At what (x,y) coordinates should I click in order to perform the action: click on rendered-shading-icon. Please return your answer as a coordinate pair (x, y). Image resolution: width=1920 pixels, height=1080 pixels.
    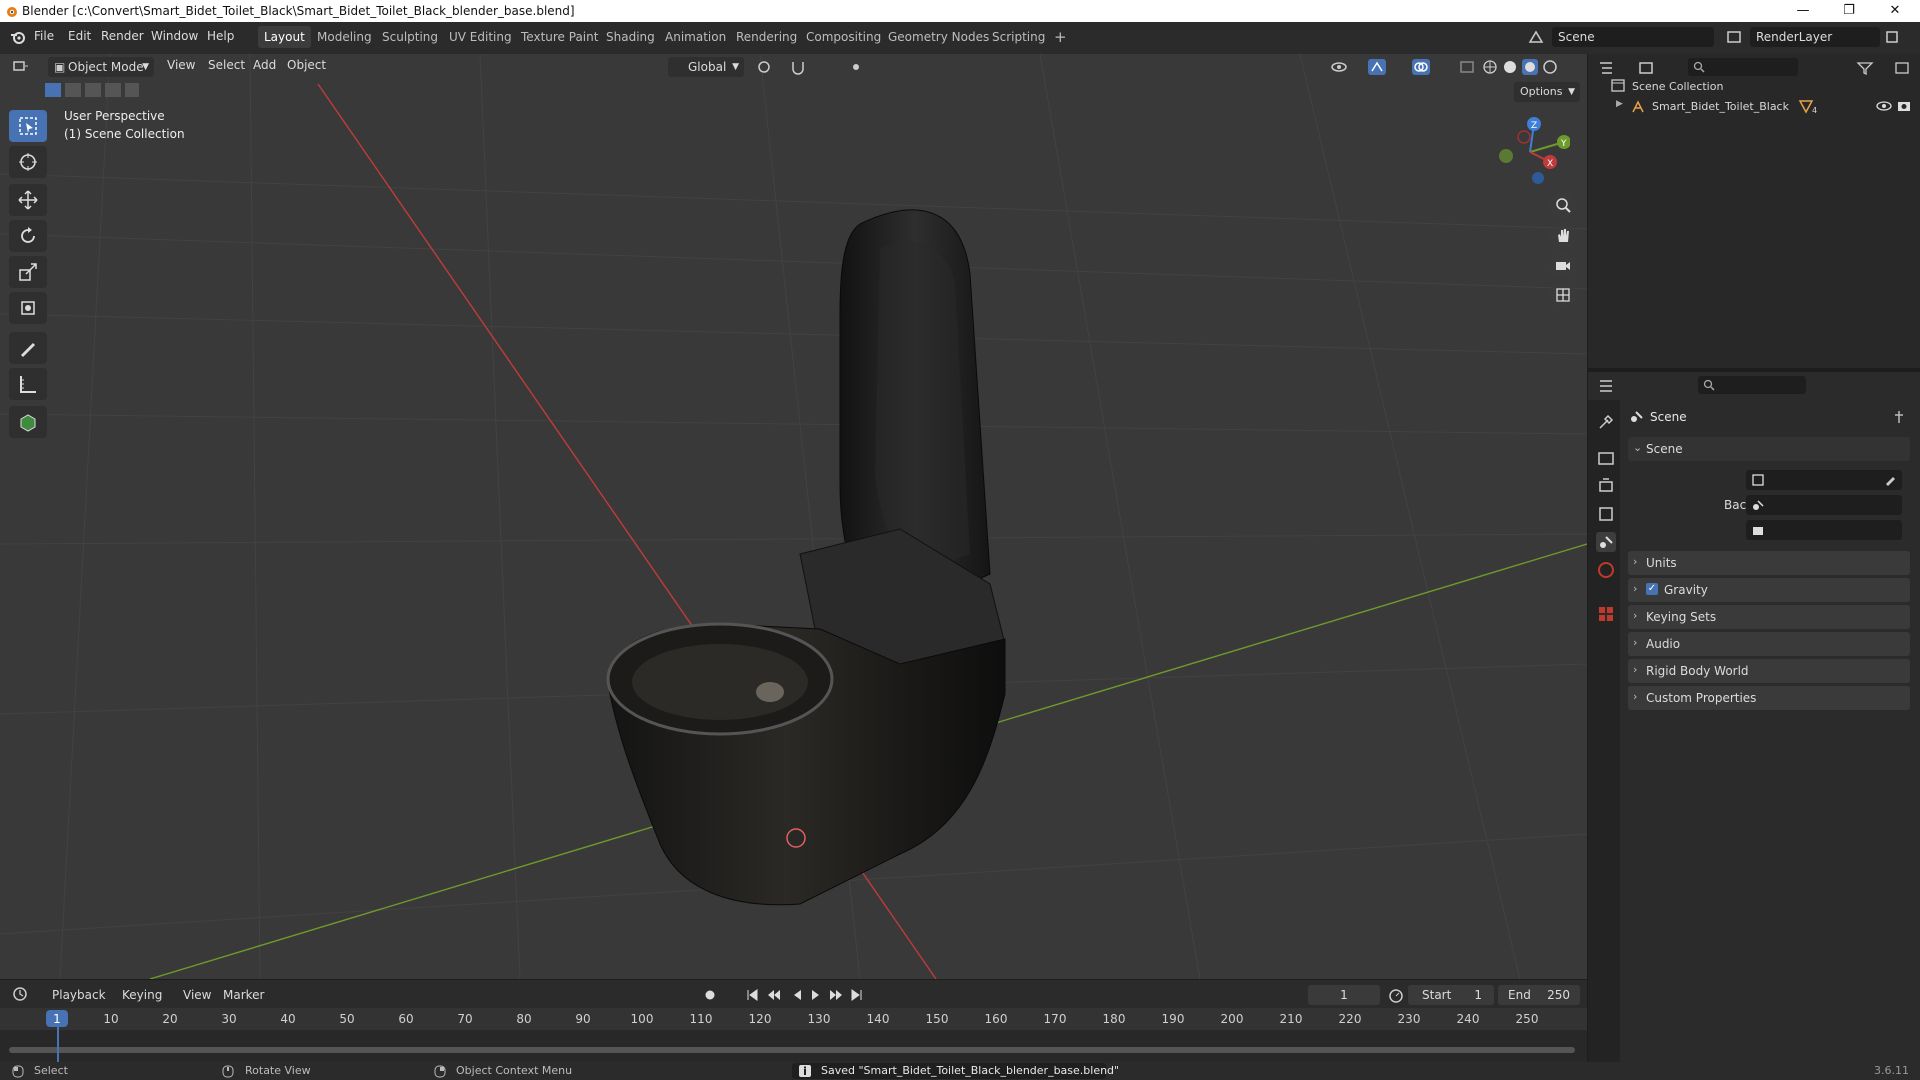
    Looking at the image, I should click on (1550, 67).